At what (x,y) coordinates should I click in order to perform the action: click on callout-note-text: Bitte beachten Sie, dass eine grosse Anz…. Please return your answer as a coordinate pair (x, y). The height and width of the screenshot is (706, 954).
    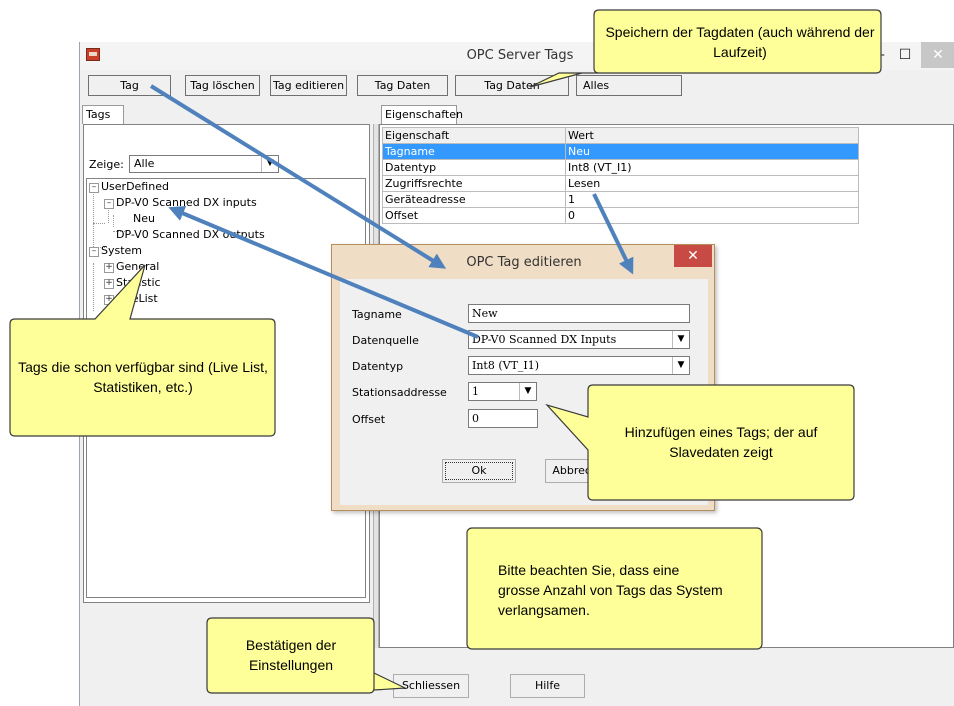
    Looking at the image, I should click on (610, 590).